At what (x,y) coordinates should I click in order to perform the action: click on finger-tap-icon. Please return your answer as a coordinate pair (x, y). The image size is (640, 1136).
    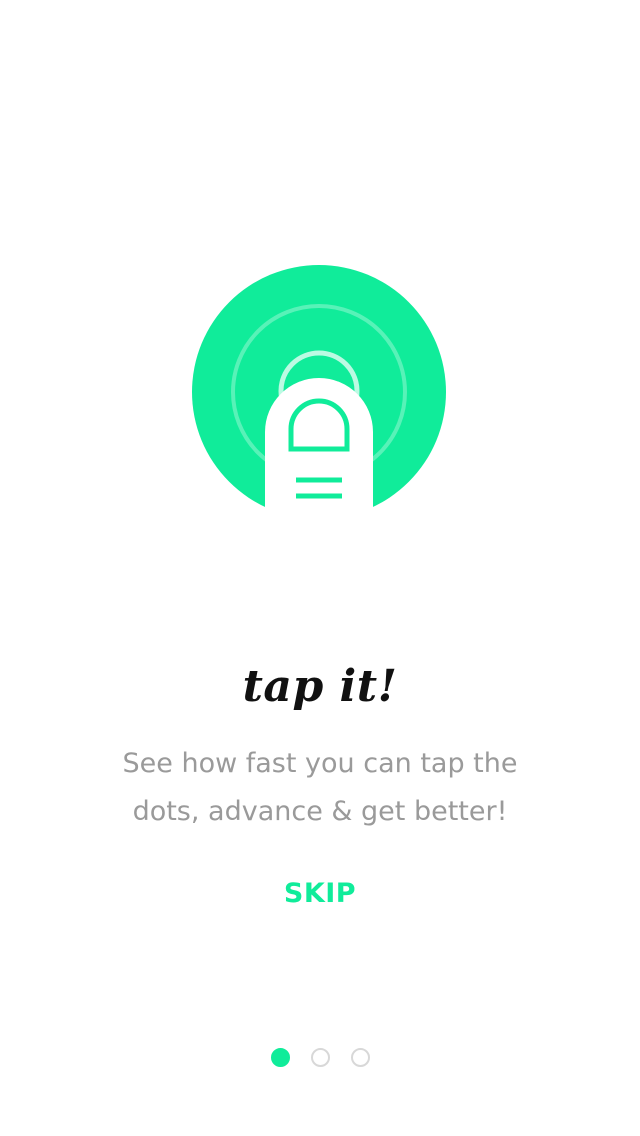
    Looking at the image, I should click on (319, 386).